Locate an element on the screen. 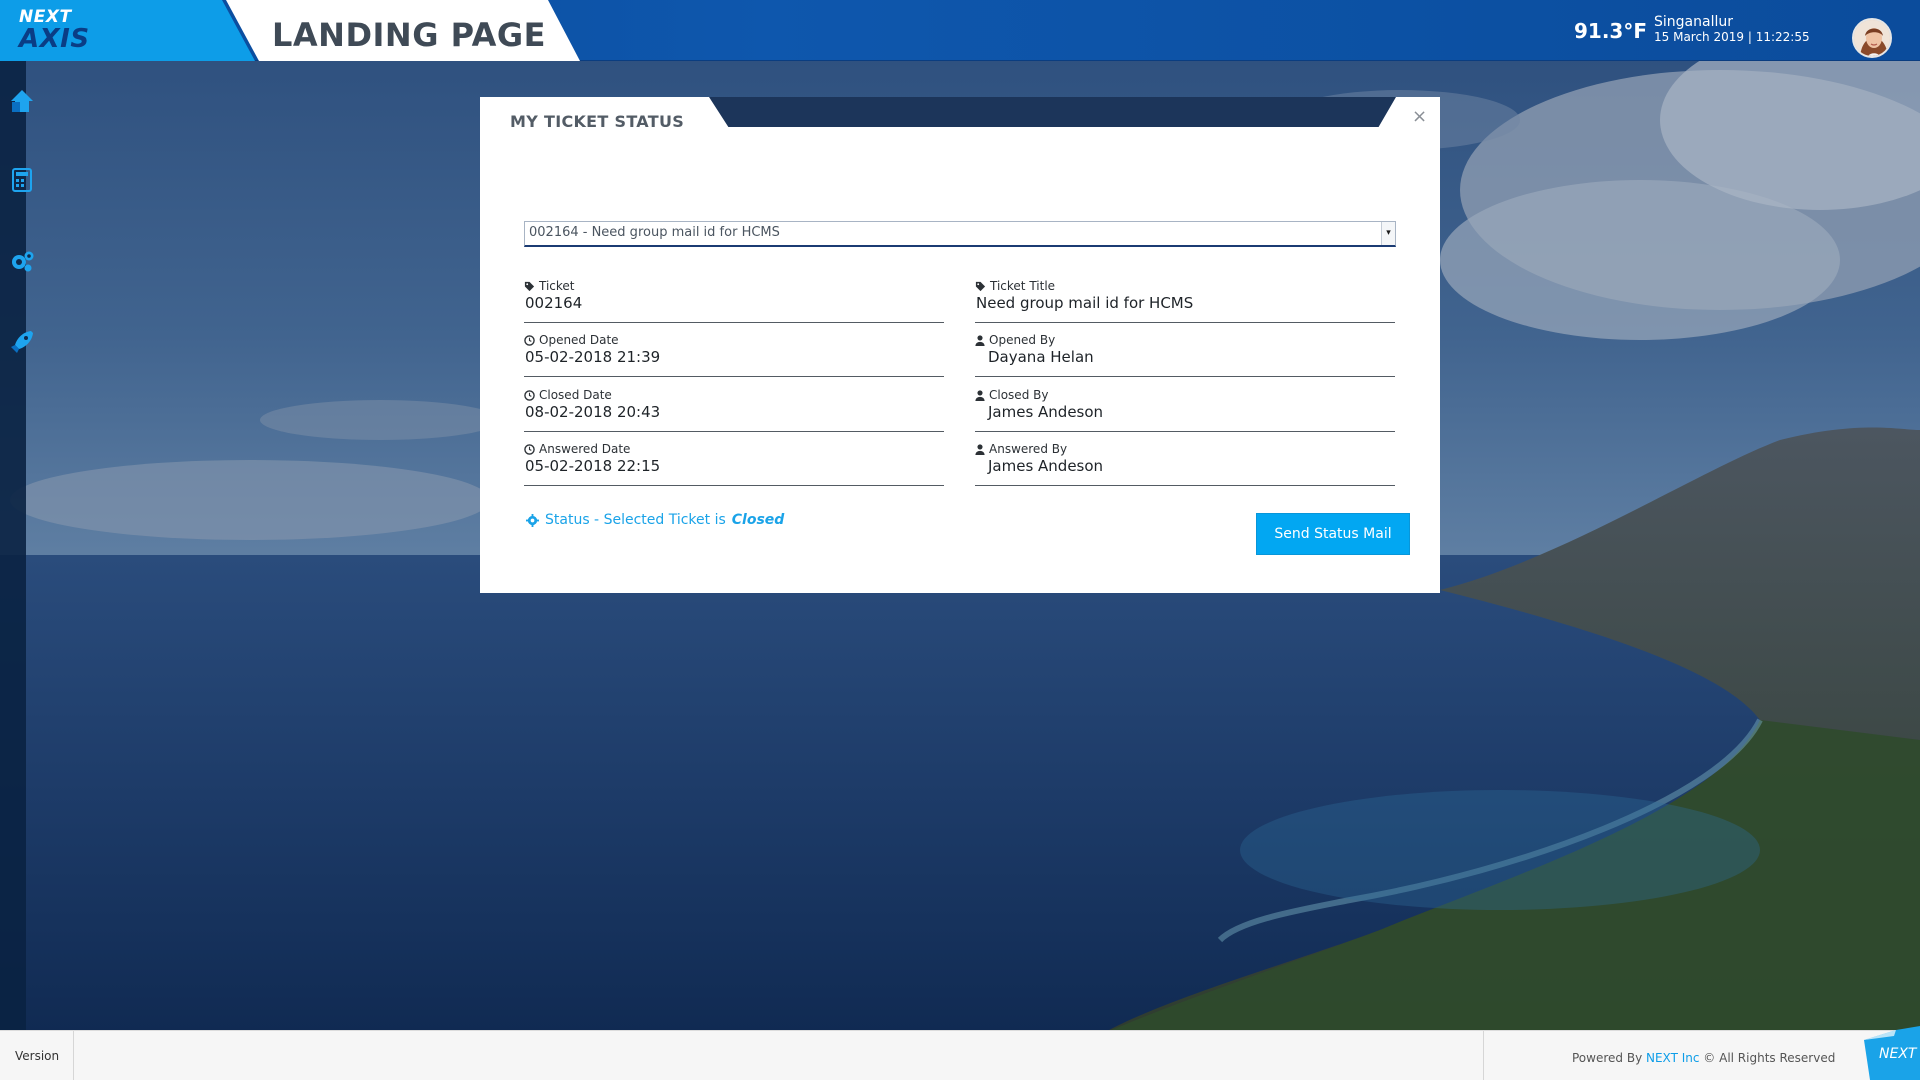 The width and height of the screenshot is (1920, 1080). closed-by-label: Closed By is located at coordinates (1011, 395).